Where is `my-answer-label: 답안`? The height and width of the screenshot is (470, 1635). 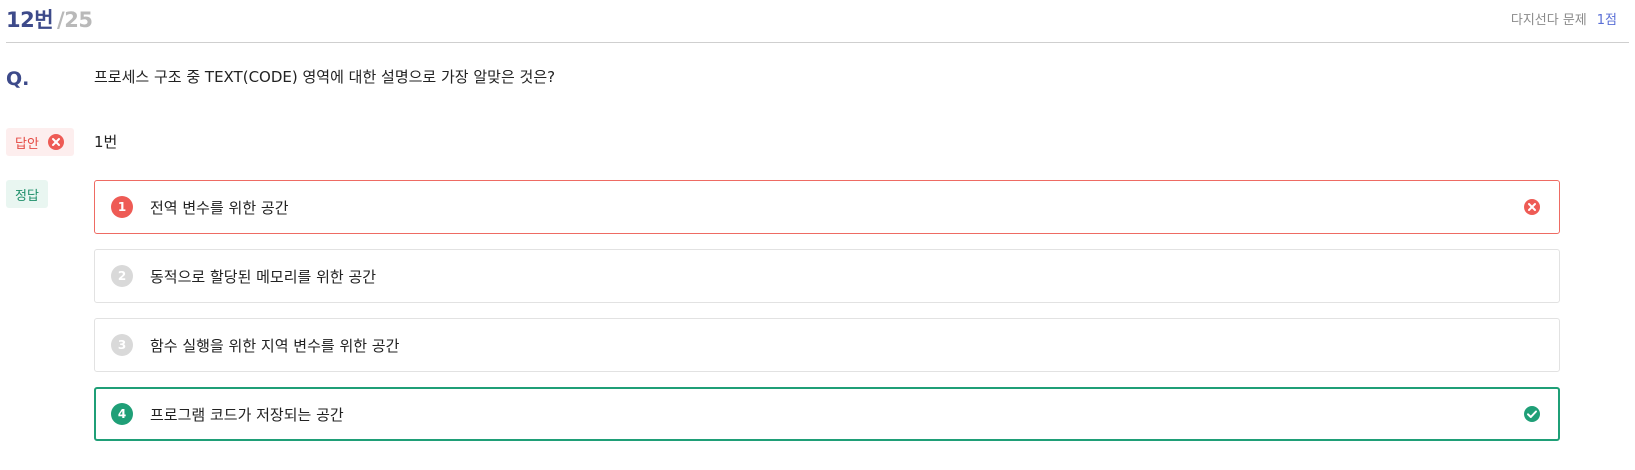 my-answer-label: 답안 is located at coordinates (27, 144).